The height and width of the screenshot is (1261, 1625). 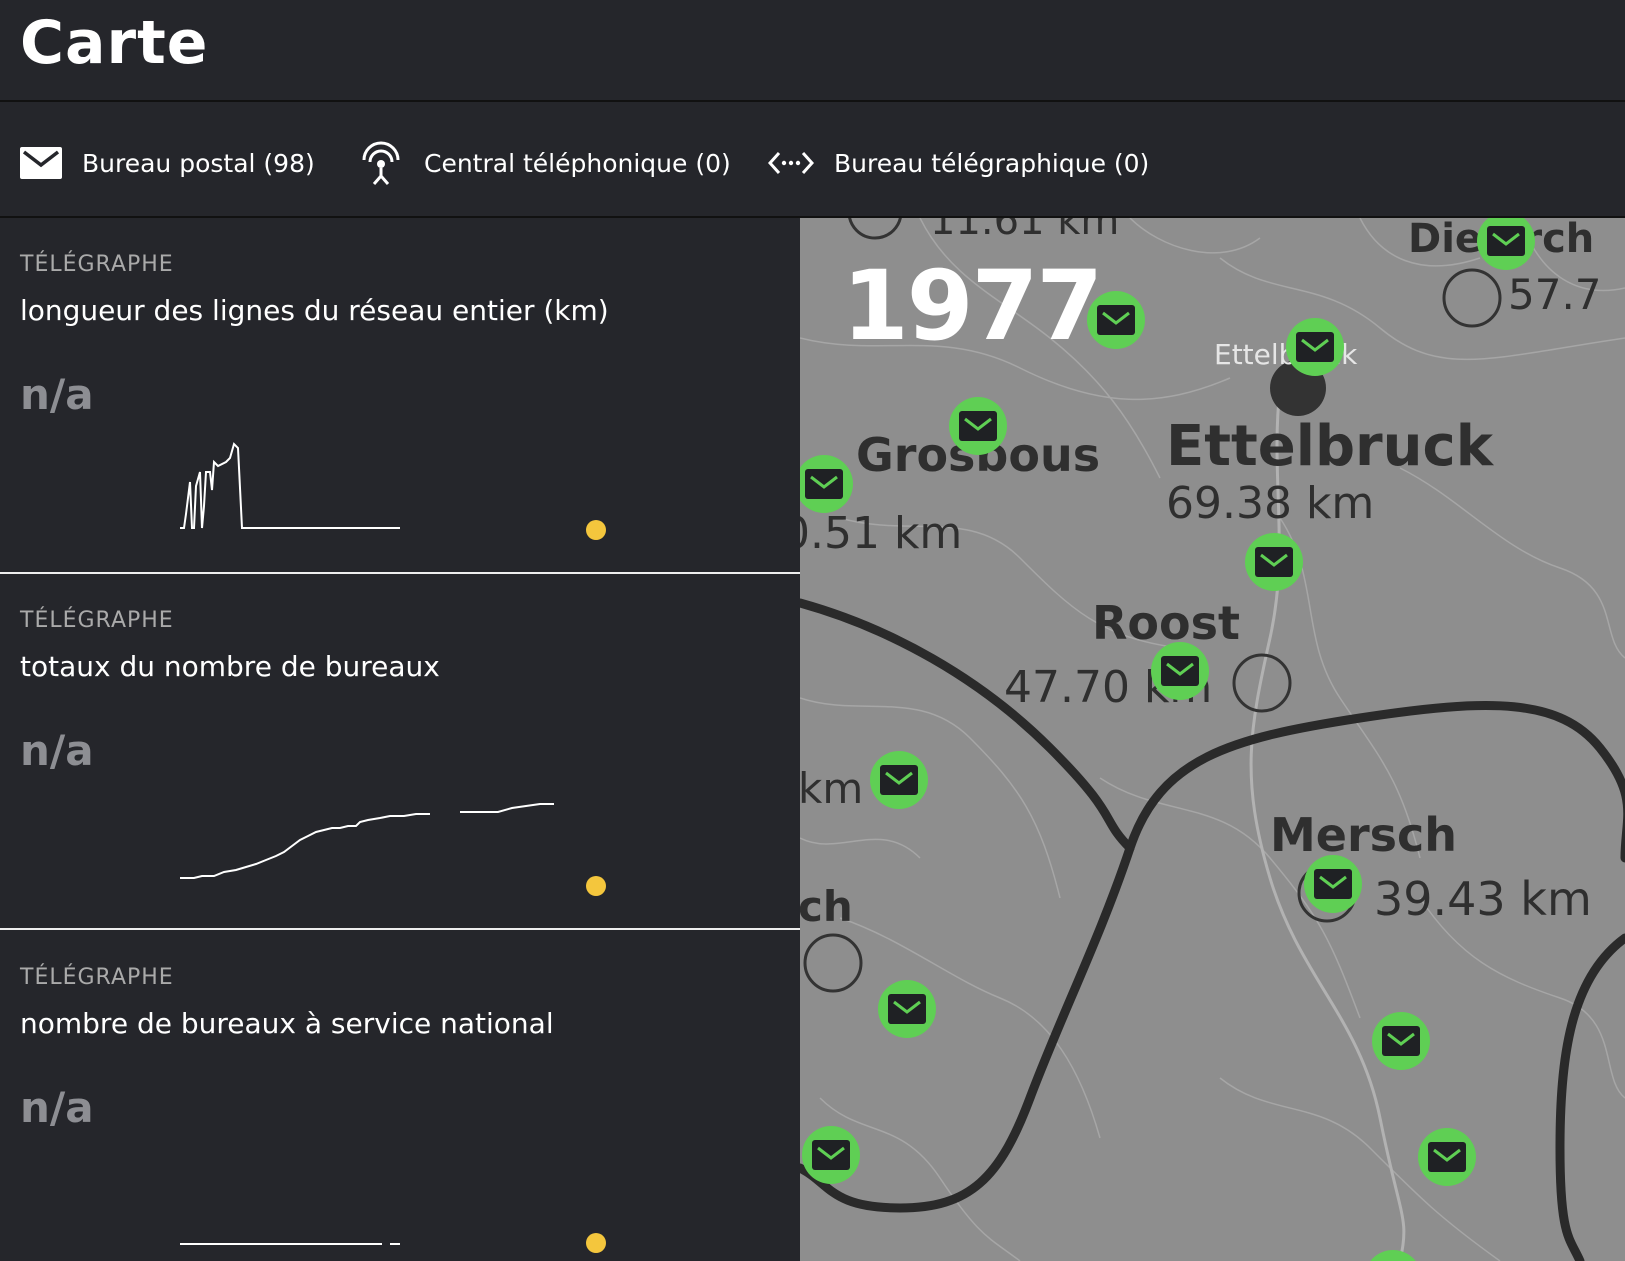 I want to click on place-label-mersch: Mersch, so click(x=1364, y=835).